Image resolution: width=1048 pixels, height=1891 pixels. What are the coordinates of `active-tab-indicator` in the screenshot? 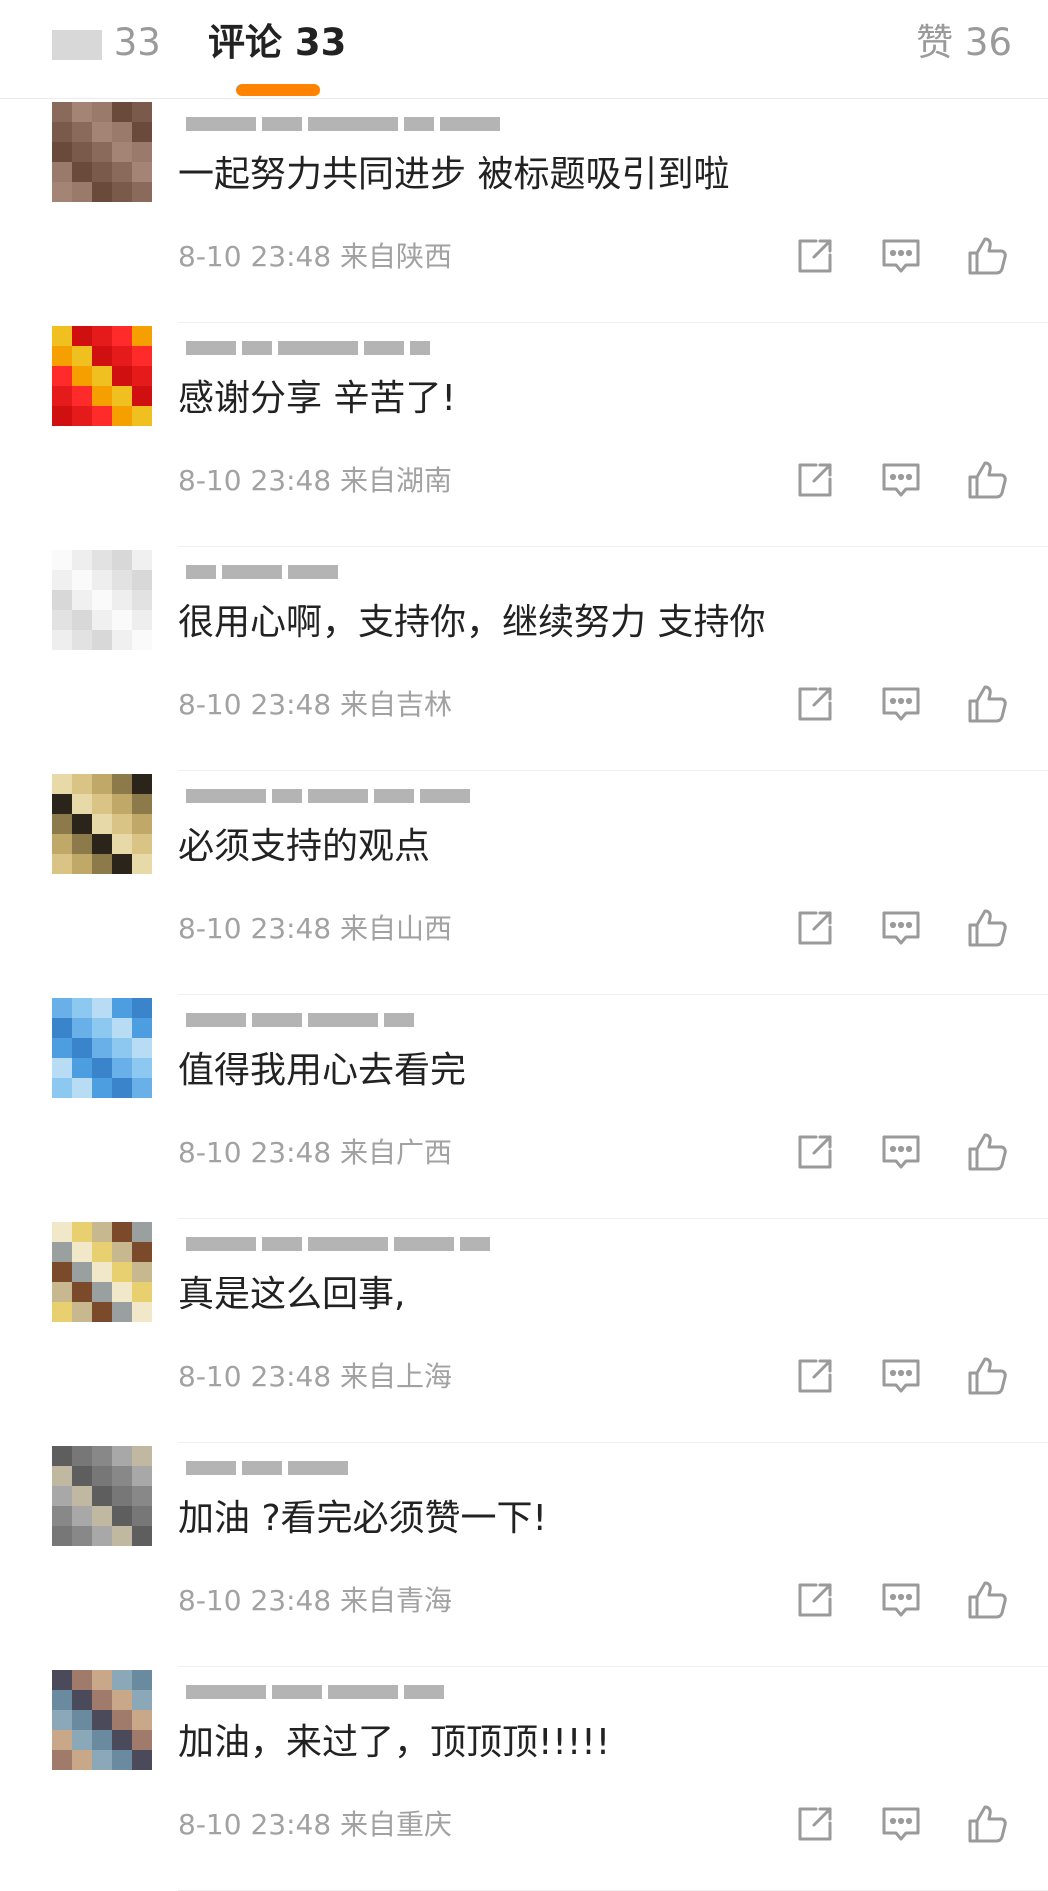 It's located at (278, 90).